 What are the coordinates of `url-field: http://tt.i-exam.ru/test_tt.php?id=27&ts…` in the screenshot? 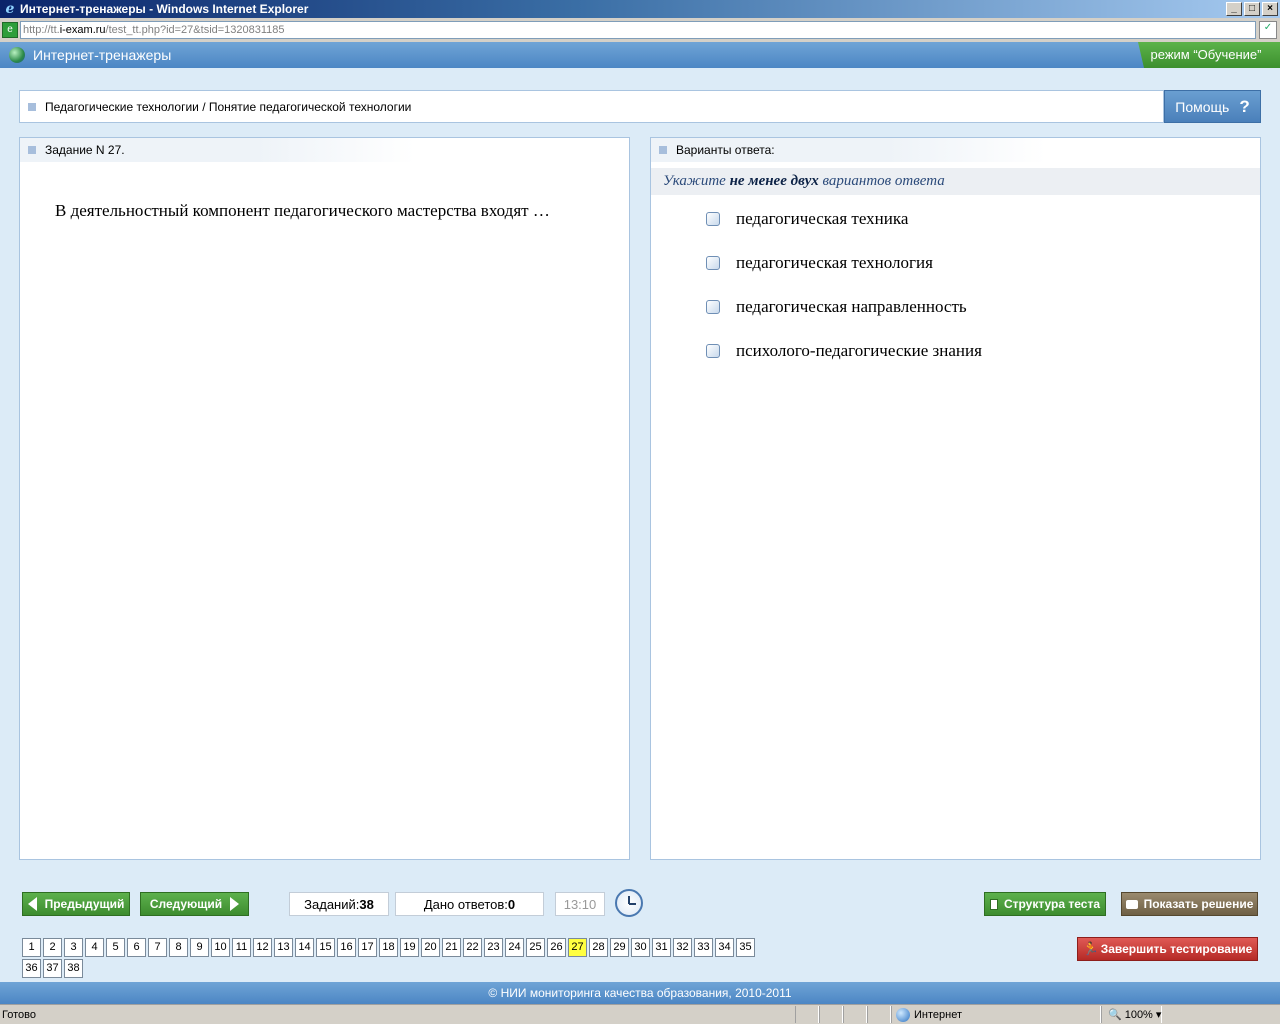 It's located at (638, 30).